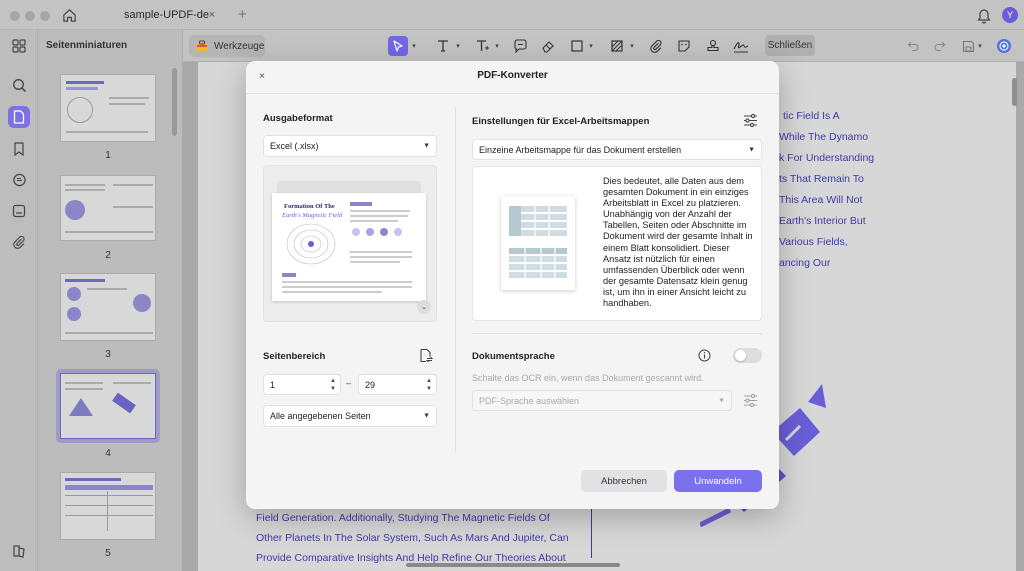  What do you see at coordinates (262, 76) in the screenshot?
I see `close-icon: ×` at bounding box center [262, 76].